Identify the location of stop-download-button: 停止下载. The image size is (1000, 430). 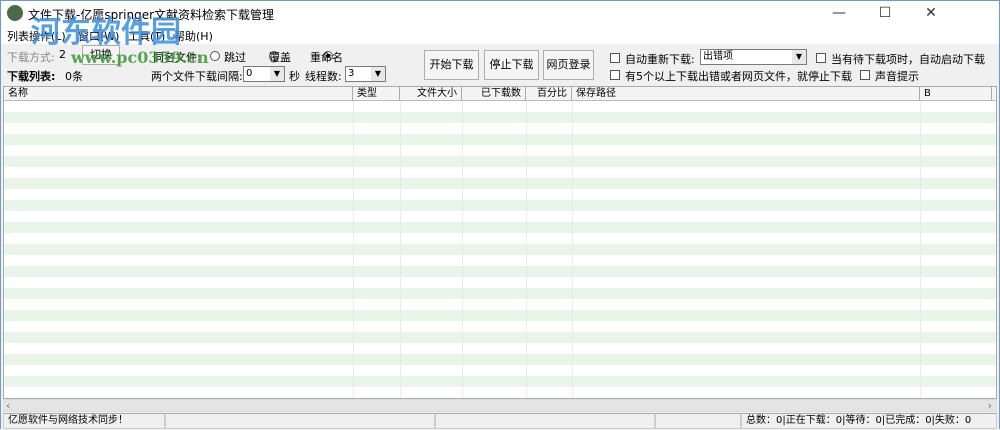
(511, 65).